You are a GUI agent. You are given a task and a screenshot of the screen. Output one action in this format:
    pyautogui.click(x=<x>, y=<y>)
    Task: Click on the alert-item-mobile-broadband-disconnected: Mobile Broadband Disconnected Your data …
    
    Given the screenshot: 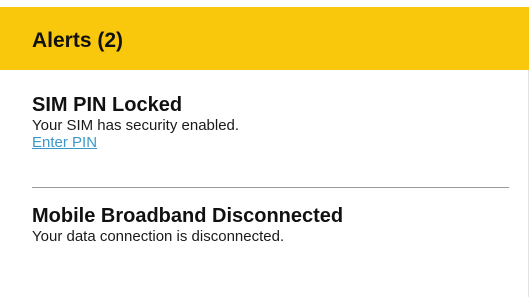 What is the action you would take?
    pyautogui.click(x=272, y=225)
    